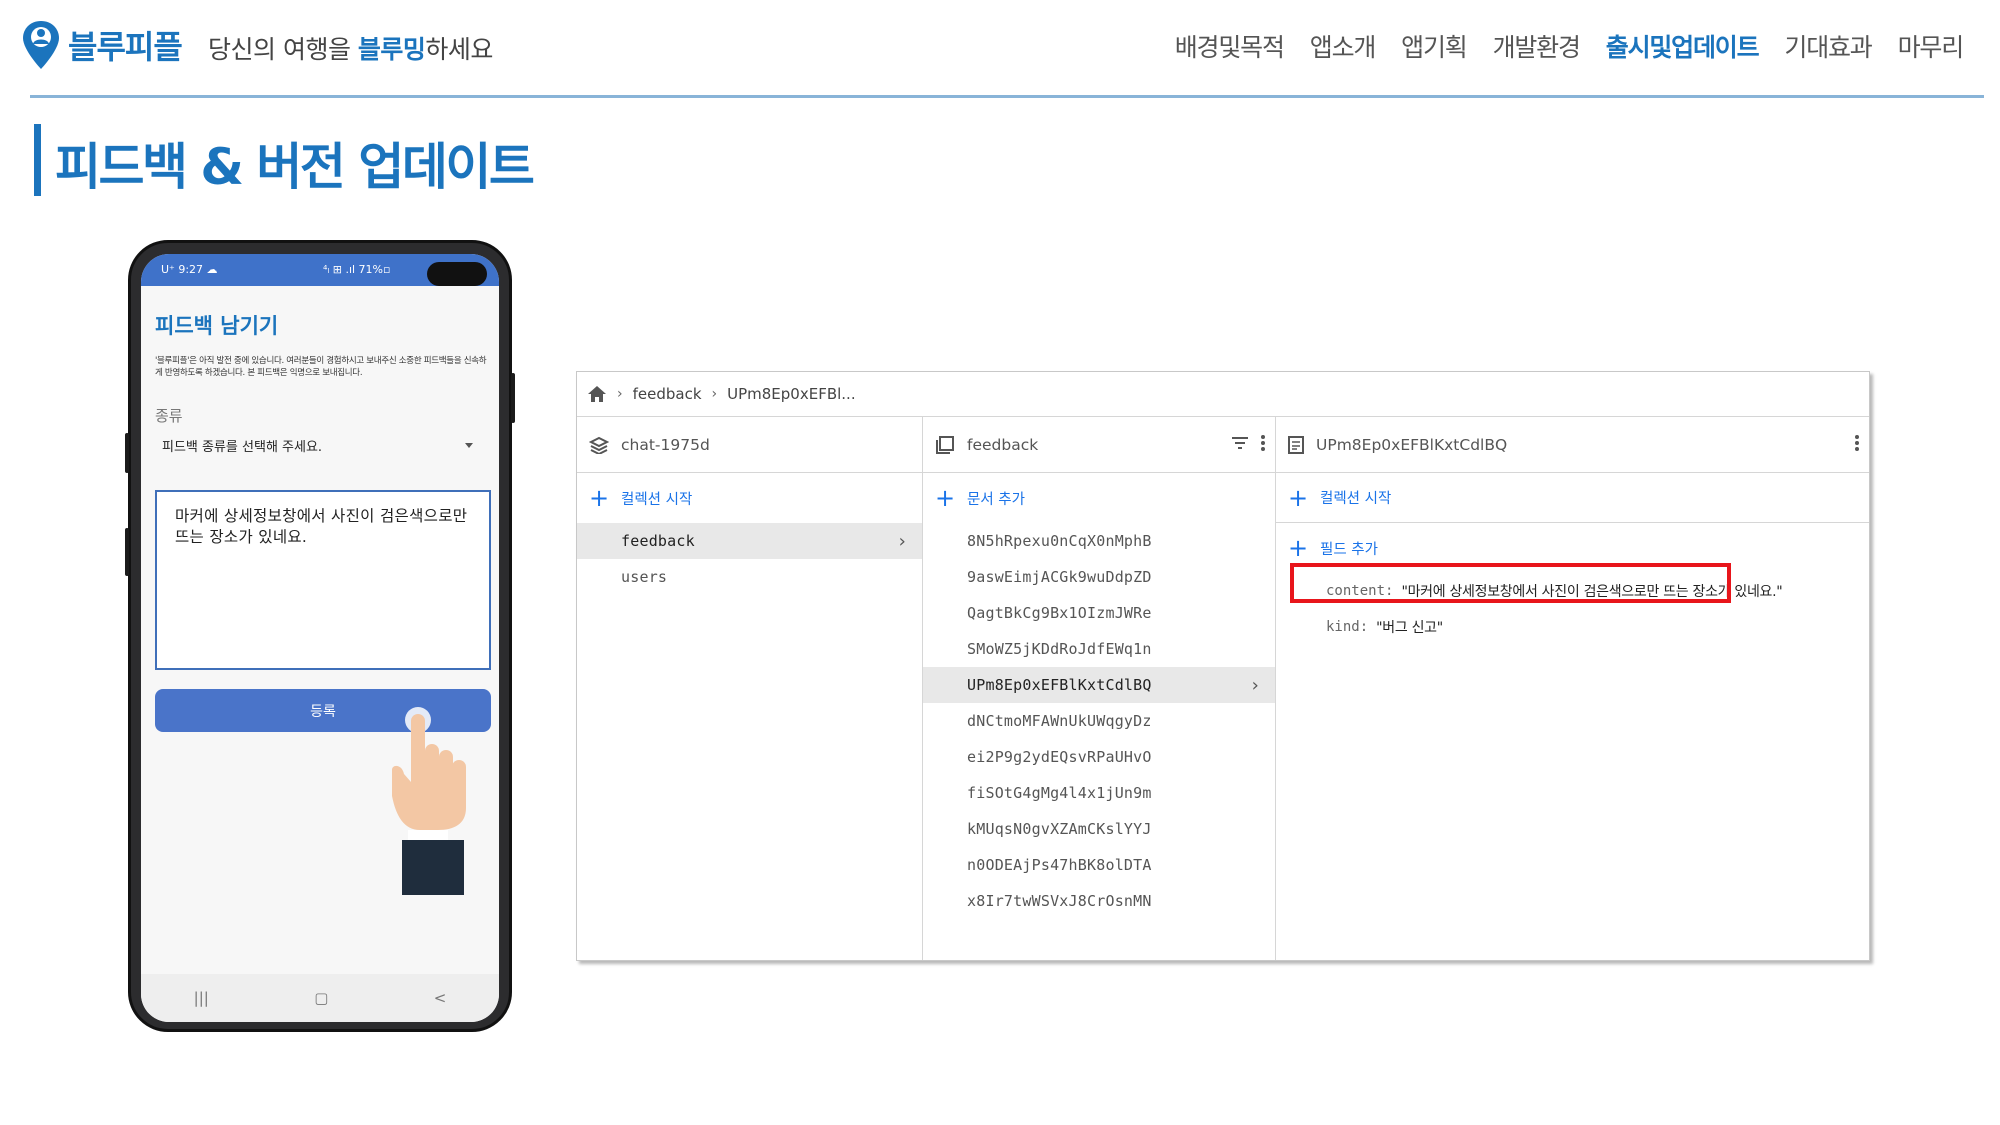  What do you see at coordinates (242, 447) in the screenshot?
I see `kind-select-value: 피드백 종류를 선택해 주세요.` at bounding box center [242, 447].